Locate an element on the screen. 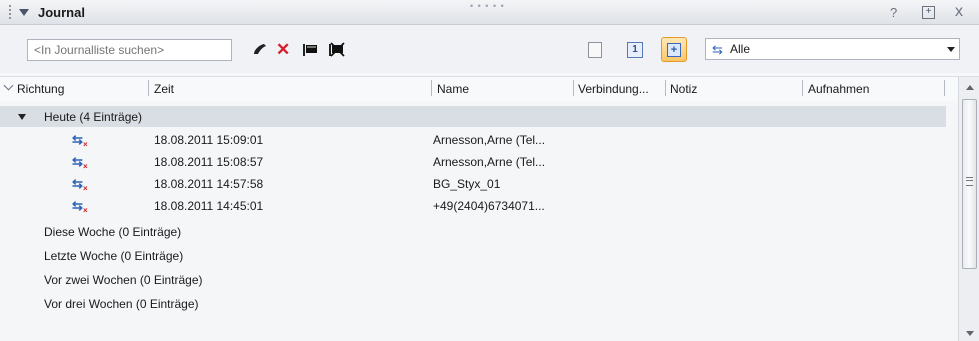 The height and width of the screenshot is (341, 979). journal-entry-row: ⇆ × 18.08.2011 14:57:58 BG_Styx_01 is located at coordinates (473, 184).